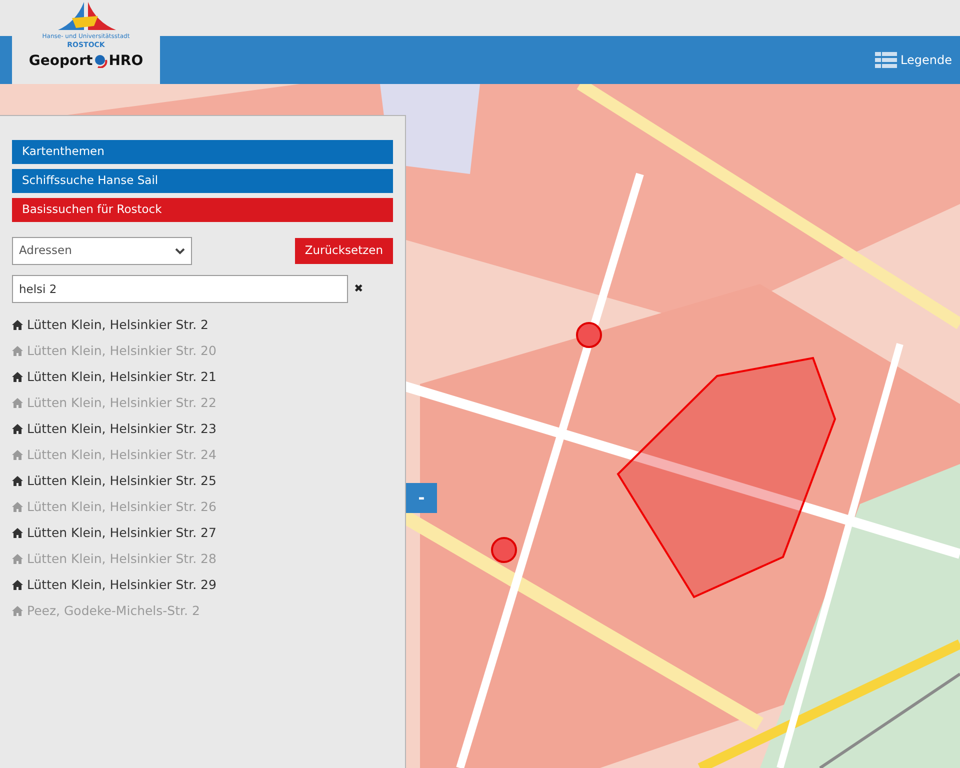 The image size is (960, 768). What do you see at coordinates (359, 289) in the screenshot?
I see `clear-button: ✖` at bounding box center [359, 289].